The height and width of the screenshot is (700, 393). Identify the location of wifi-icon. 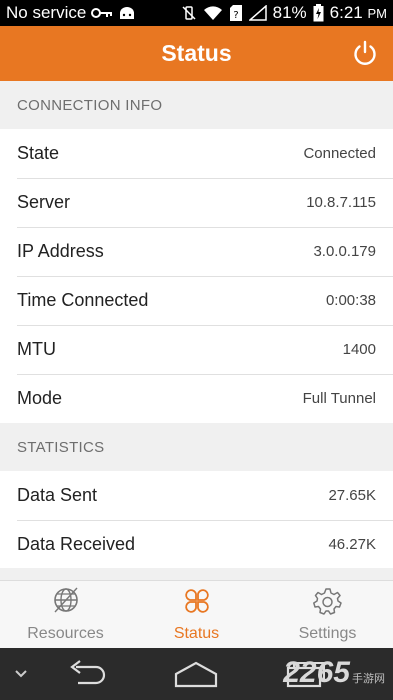
(213, 13).